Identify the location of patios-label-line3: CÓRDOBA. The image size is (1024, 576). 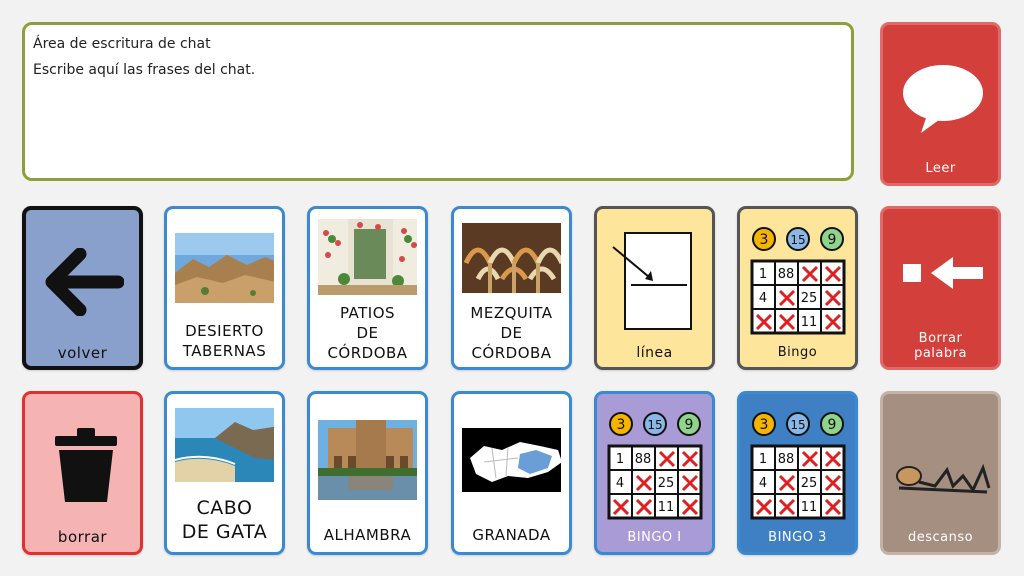
(367, 353).